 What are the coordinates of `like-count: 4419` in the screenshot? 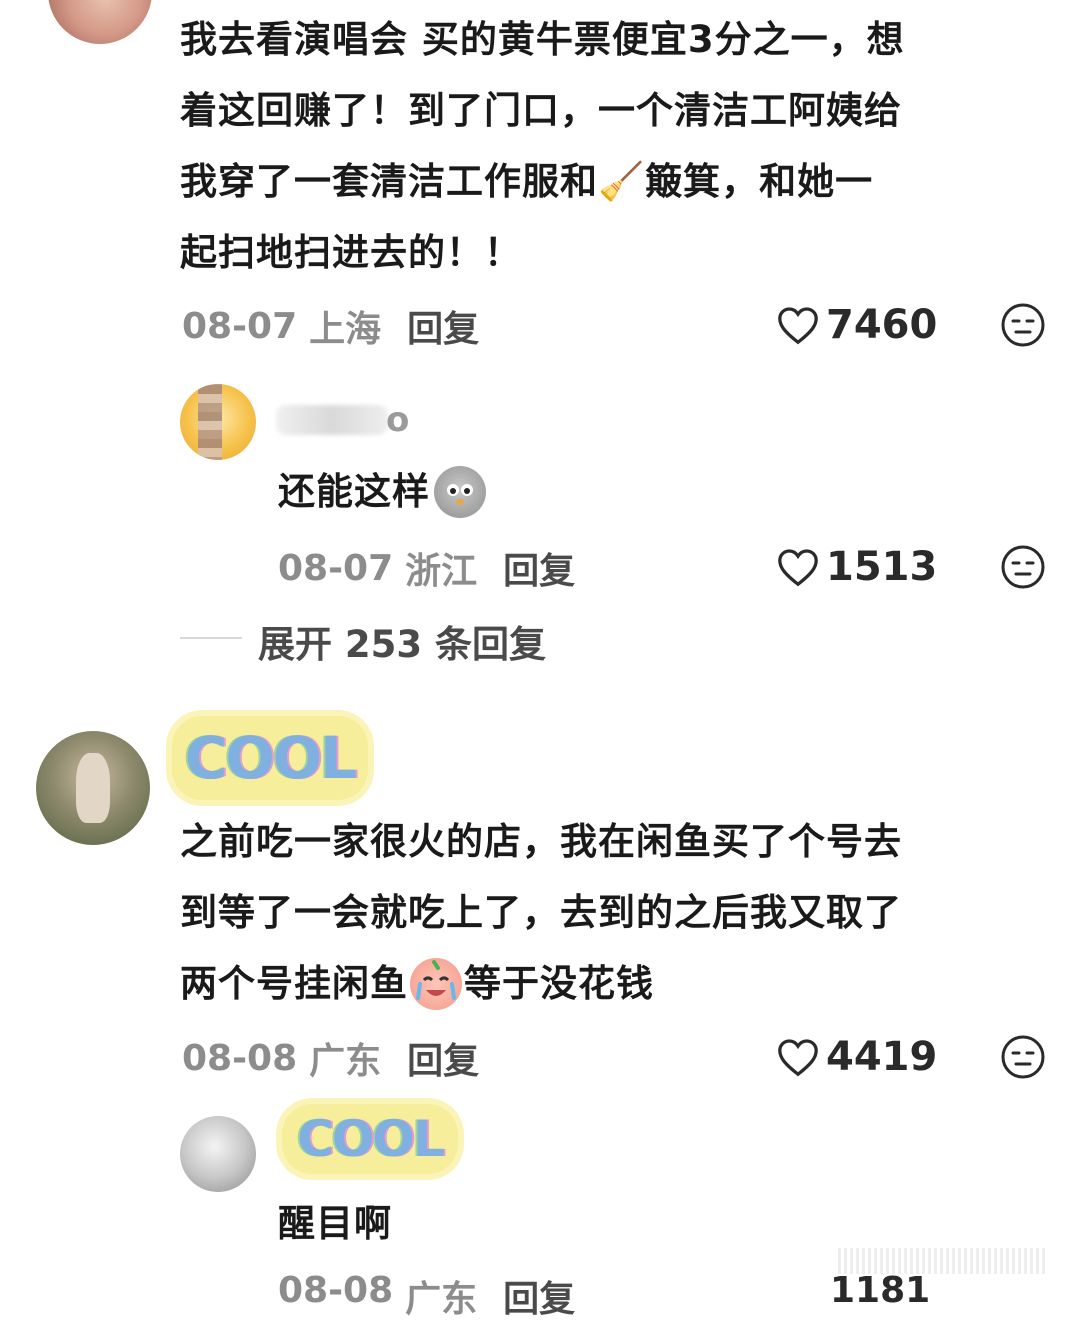 It's located at (882, 1057).